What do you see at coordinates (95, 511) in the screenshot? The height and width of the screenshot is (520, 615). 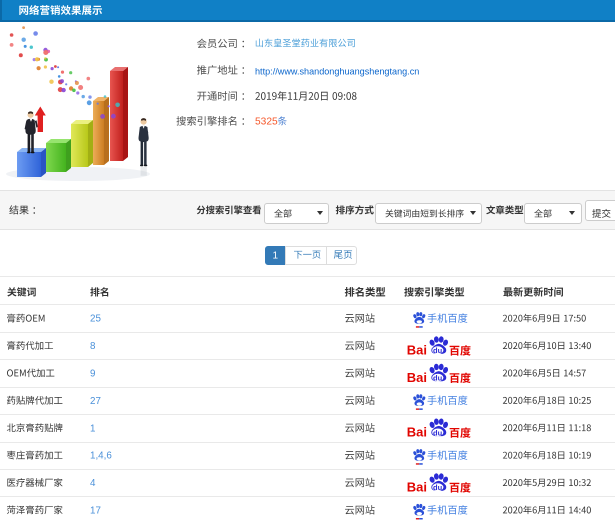 I see `svg-text: 17` at bounding box center [95, 511].